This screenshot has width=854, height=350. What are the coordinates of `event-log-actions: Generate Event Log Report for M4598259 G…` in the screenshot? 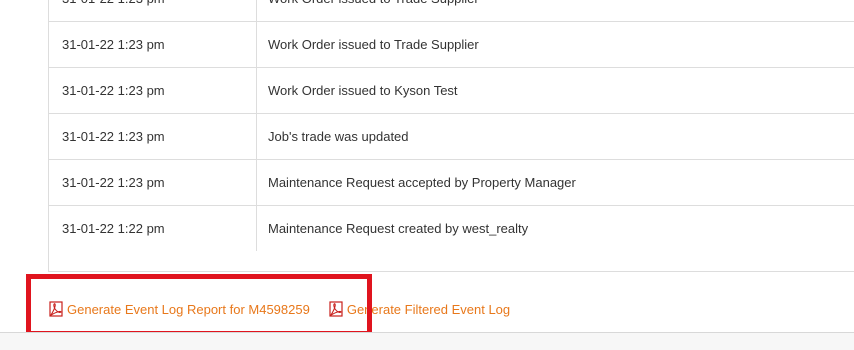 It's located at (279, 309).